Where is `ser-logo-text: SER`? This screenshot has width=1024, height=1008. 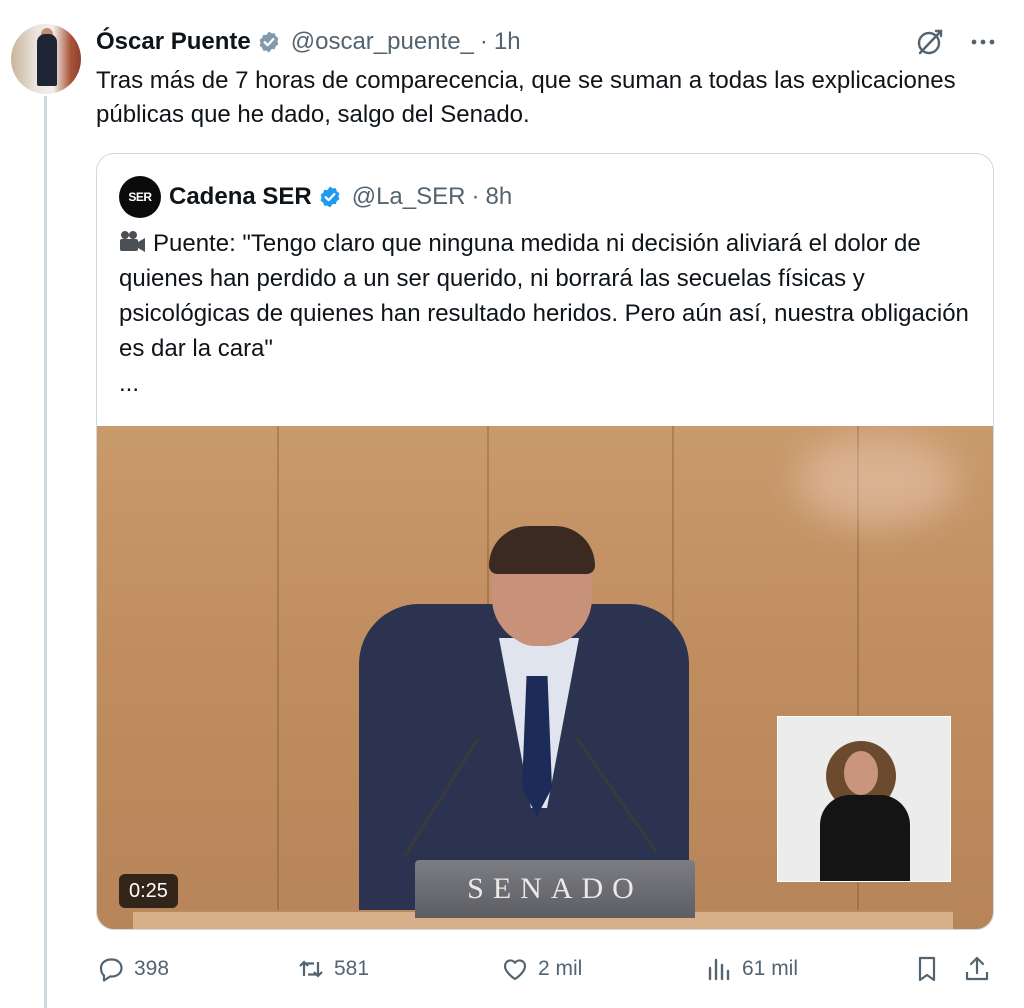 ser-logo-text: SER is located at coordinates (140, 197).